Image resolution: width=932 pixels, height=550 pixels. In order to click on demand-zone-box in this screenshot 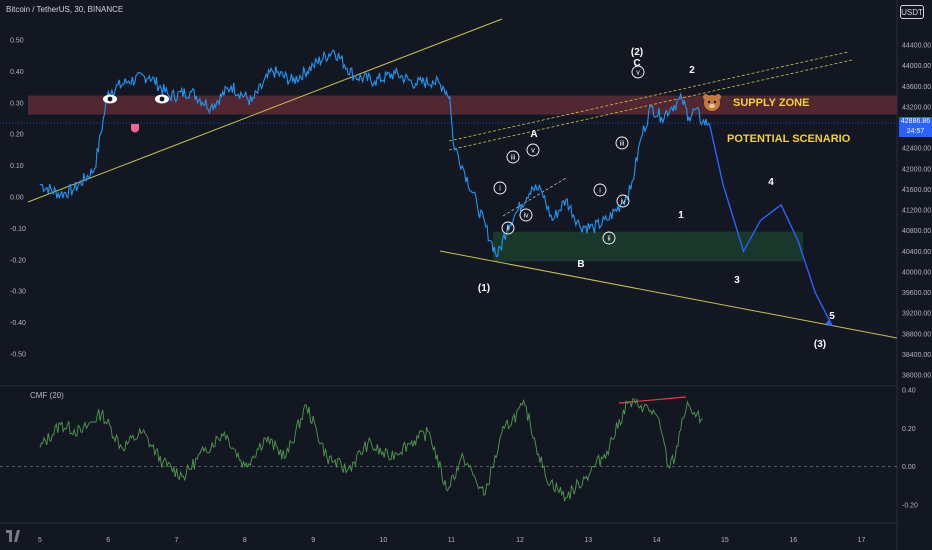, I will do `click(648, 246)`.